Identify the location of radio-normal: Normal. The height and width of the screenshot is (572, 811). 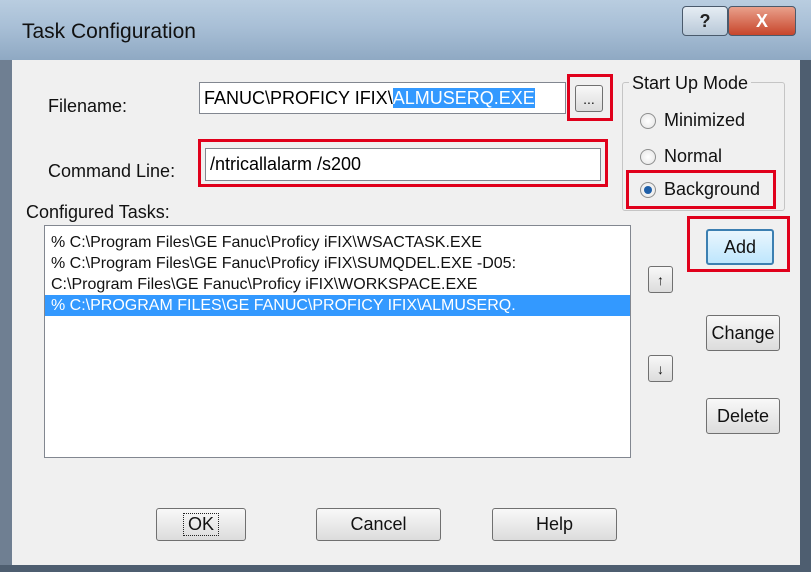
(681, 156).